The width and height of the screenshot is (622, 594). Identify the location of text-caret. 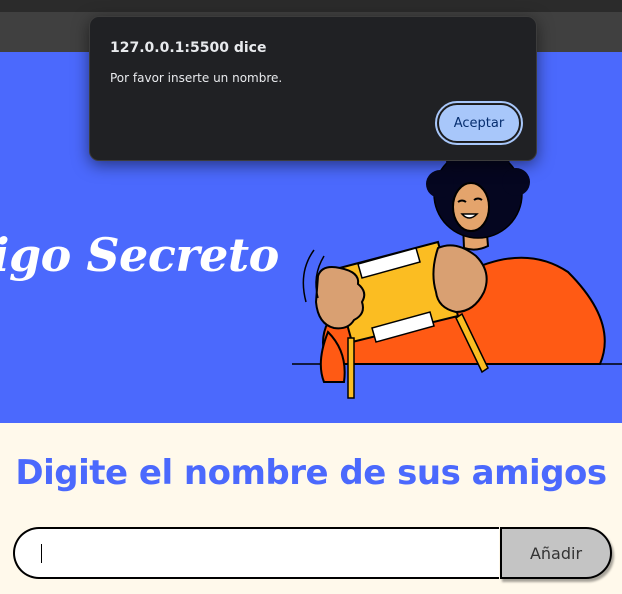
(41, 553).